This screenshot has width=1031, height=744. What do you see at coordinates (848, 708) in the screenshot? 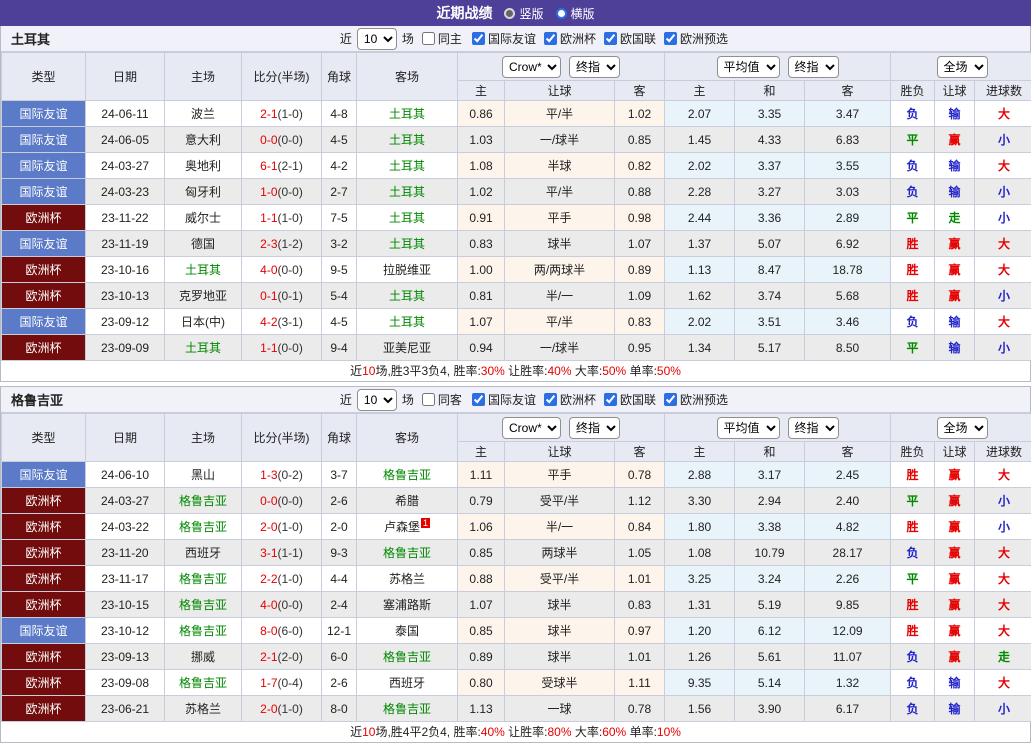
I see `avg-away-odds: 6.17` at bounding box center [848, 708].